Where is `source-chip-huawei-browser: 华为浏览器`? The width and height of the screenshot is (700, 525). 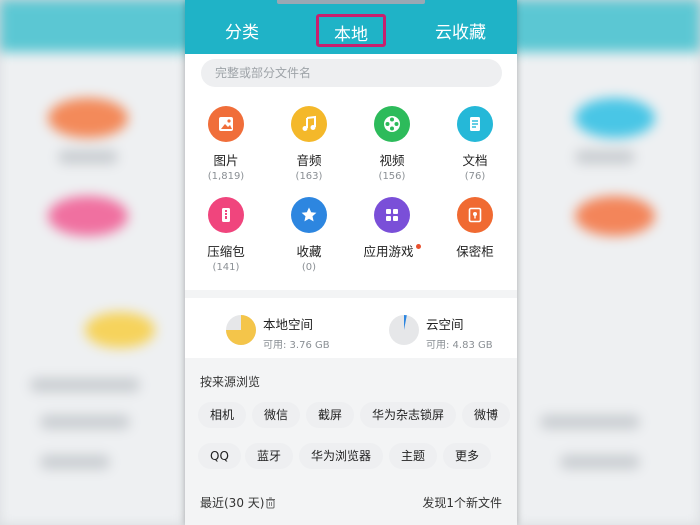
source-chip-huawei-browser: 华为浏览器 is located at coordinates (341, 456).